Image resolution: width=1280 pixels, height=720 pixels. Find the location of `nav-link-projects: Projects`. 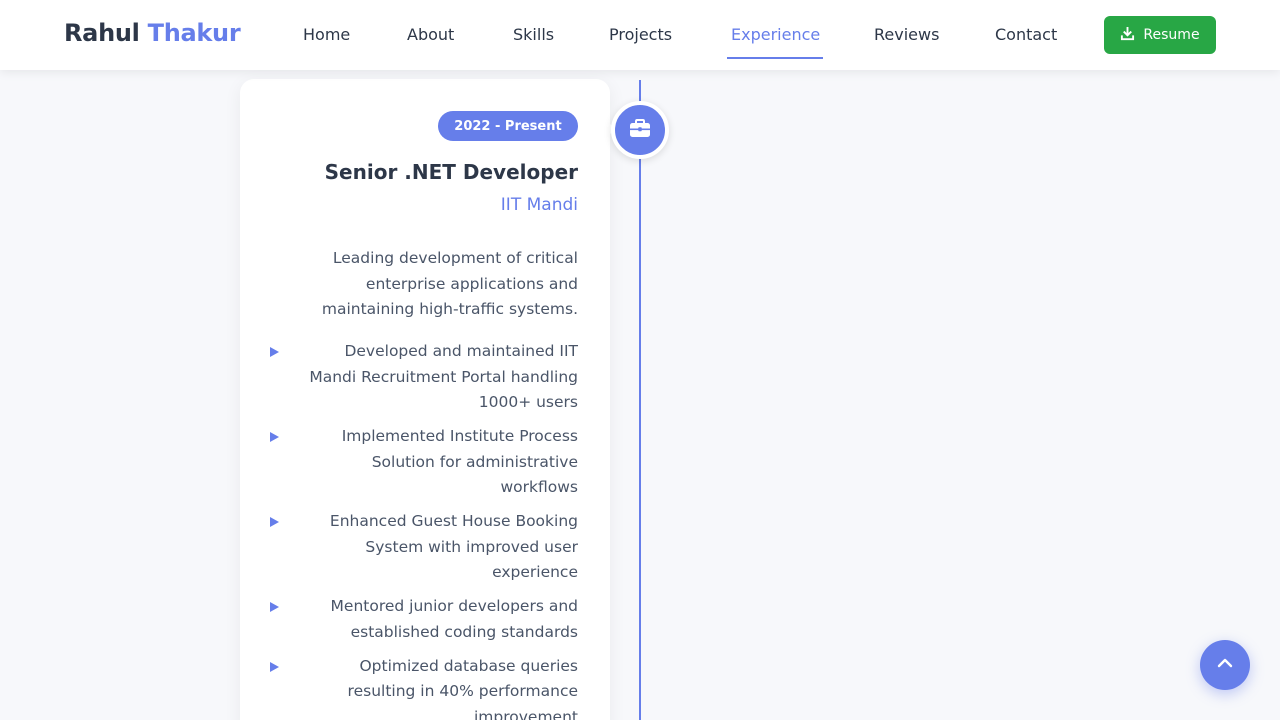

nav-link-projects: Projects is located at coordinates (640, 34).